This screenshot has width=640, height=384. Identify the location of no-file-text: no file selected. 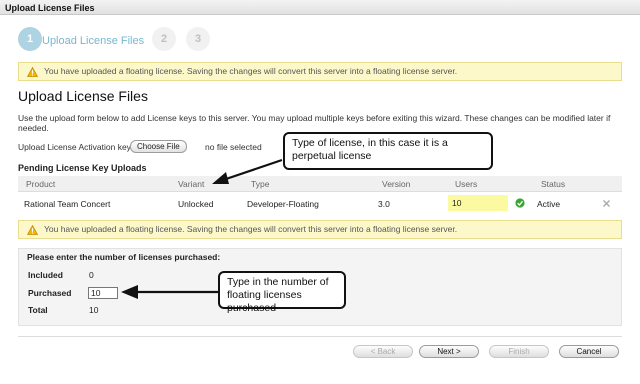
(233, 147).